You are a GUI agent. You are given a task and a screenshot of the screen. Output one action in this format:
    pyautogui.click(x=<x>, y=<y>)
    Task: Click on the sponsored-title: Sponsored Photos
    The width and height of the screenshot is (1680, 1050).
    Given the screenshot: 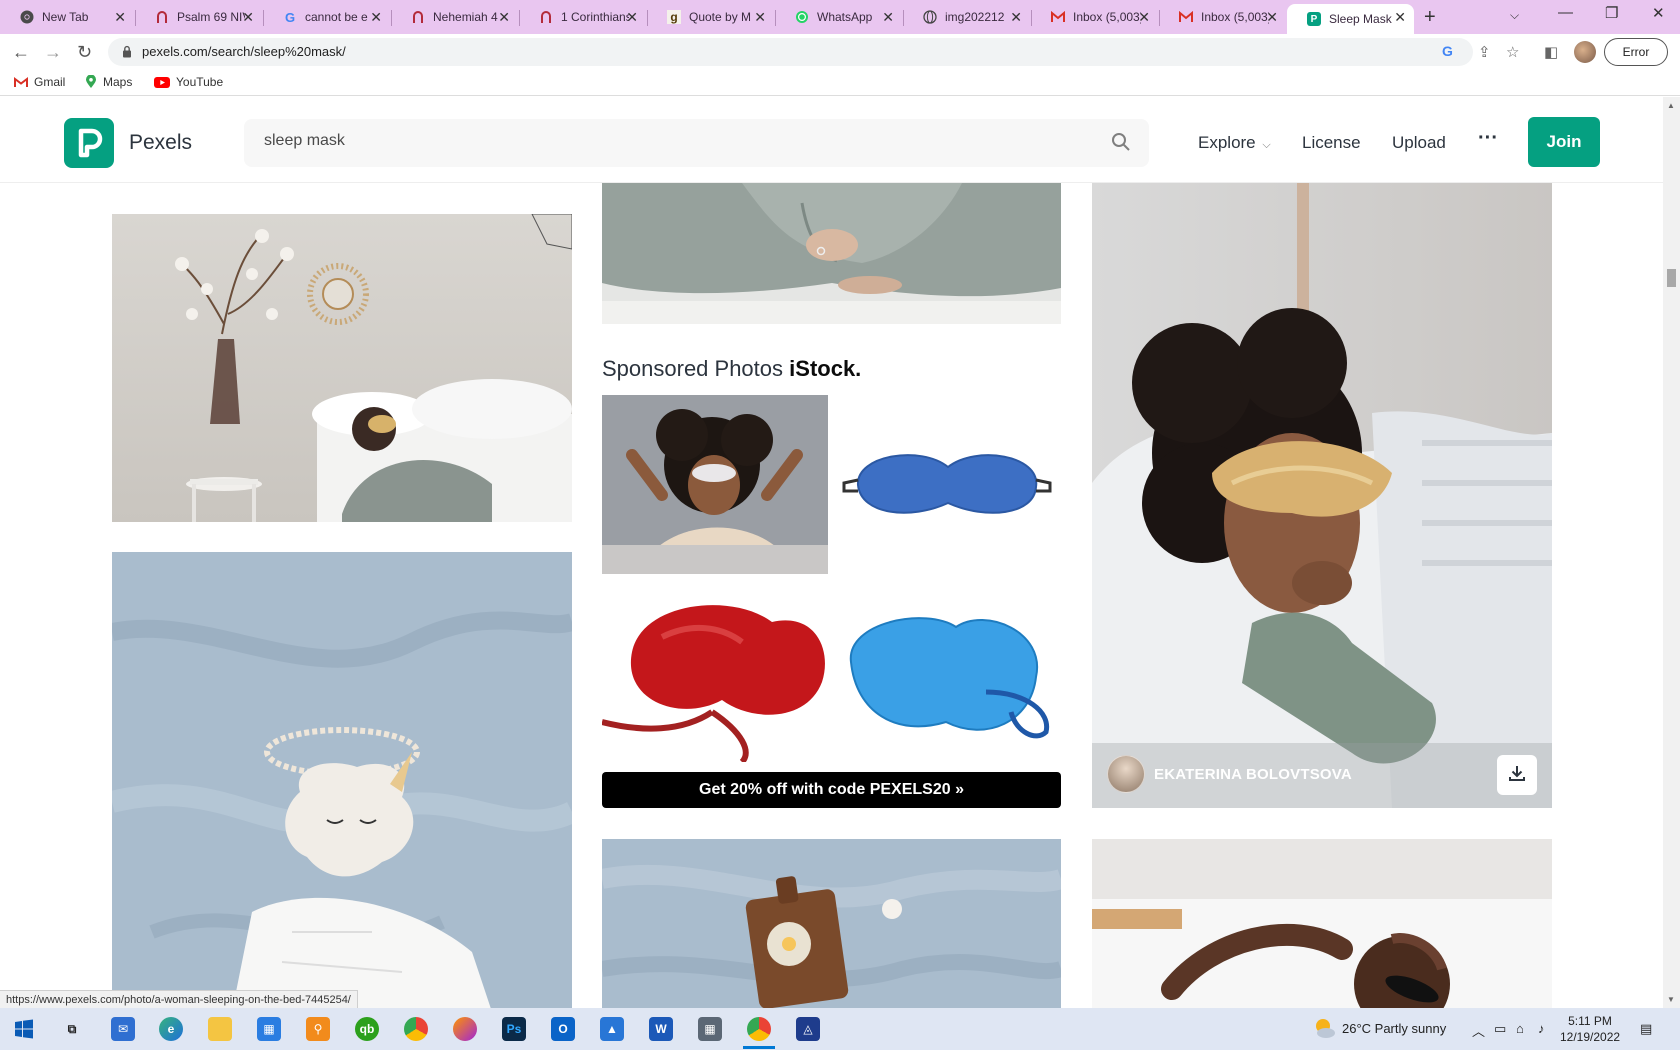 What is the action you would take?
    pyautogui.click(x=693, y=368)
    